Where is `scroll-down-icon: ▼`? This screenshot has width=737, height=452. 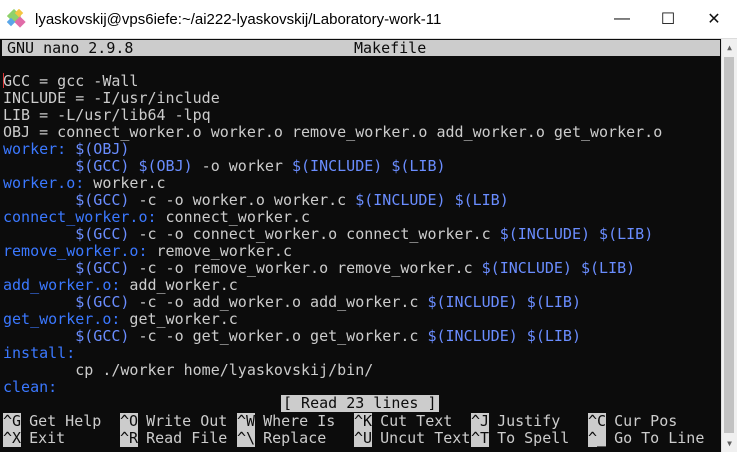 scroll-down-icon: ▼ is located at coordinates (729, 443).